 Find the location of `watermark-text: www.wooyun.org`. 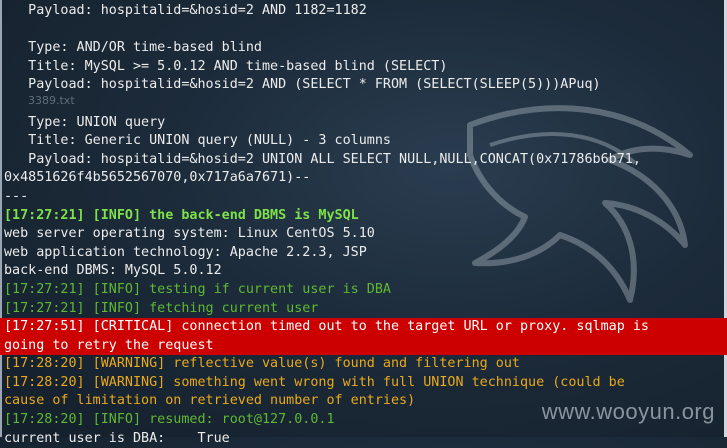

watermark-text: www.wooyun.org is located at coordinates (628, 411).